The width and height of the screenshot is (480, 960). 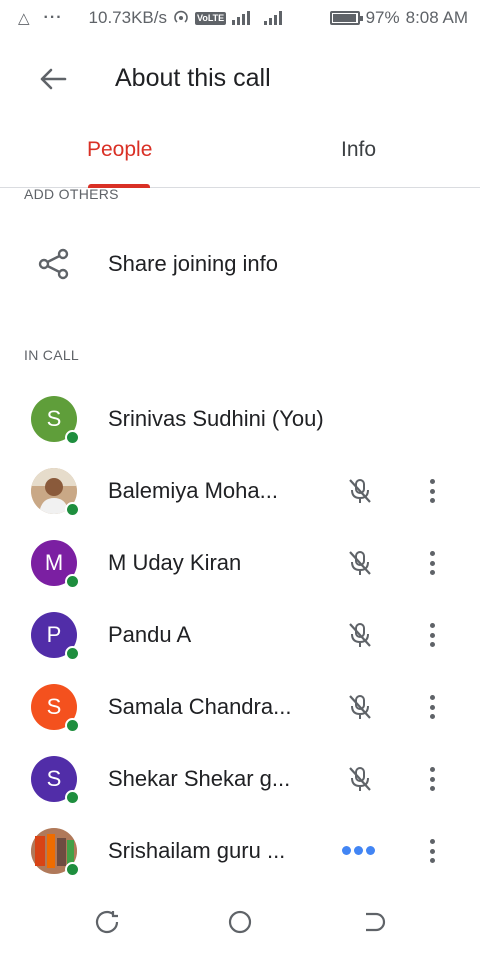 I want to click on participant-name: Pandu A, so click(x=150, y=634).